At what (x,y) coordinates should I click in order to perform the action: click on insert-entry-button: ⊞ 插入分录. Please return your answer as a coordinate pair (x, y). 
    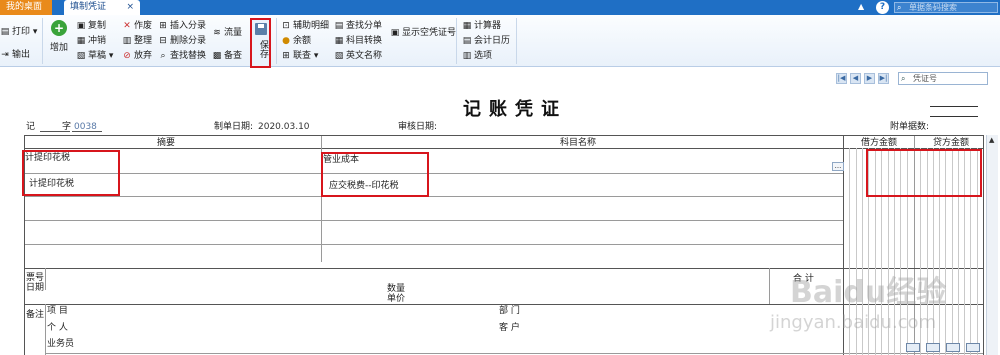
    Looking at the image, I should click on (182, 26).